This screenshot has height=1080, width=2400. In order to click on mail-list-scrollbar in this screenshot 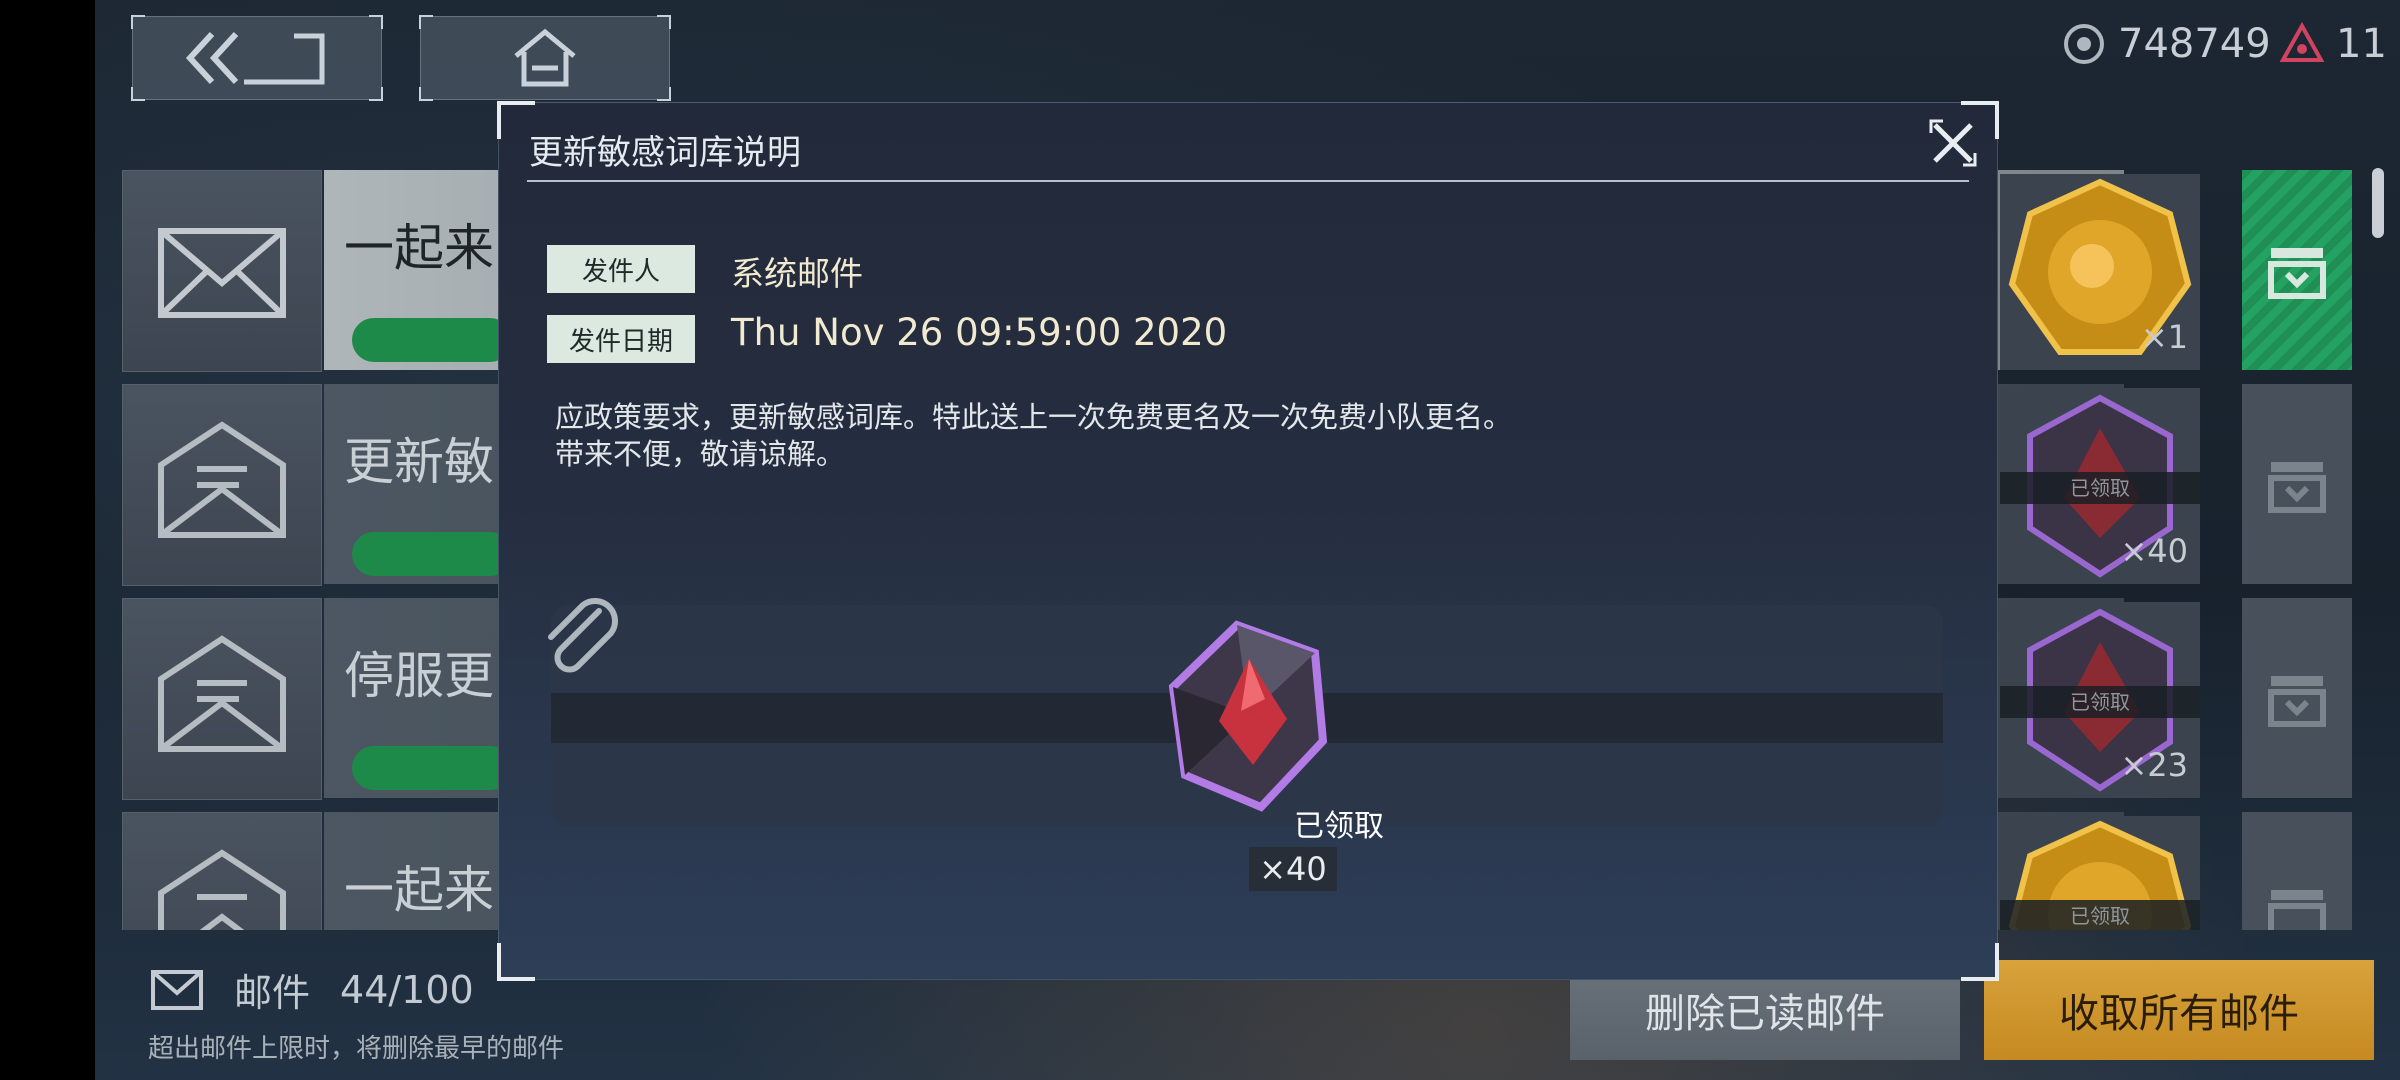, I will do `click(2378, 203)`.